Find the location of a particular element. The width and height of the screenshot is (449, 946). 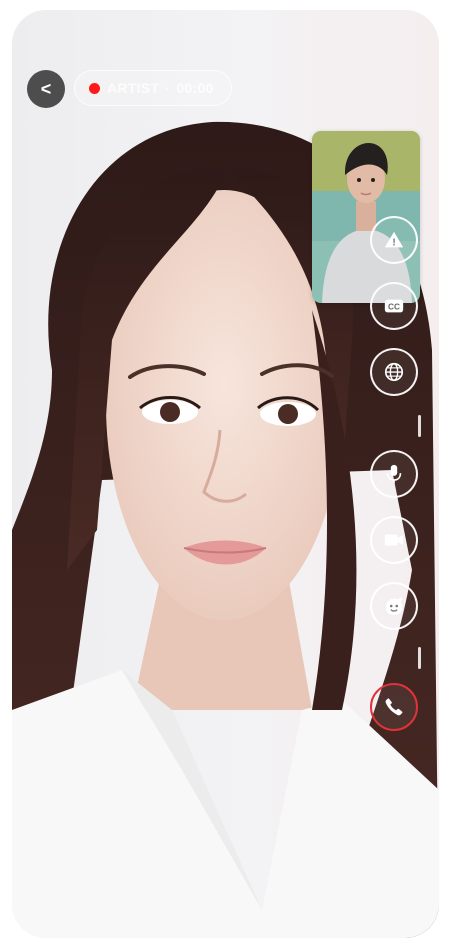

camera-button is located at coordinates (394, 540).